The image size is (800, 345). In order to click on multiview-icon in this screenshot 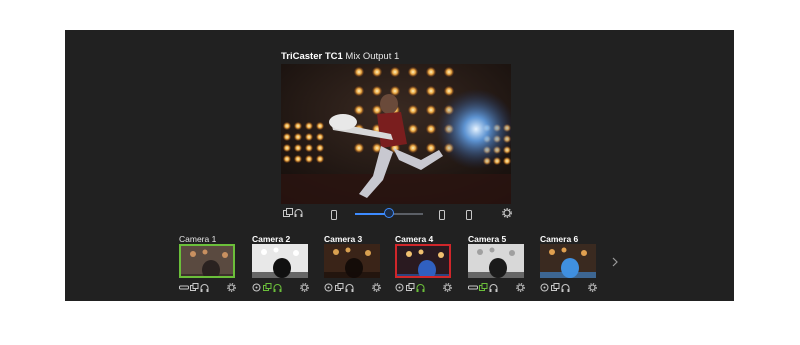, I will do `click(288, 213)`.